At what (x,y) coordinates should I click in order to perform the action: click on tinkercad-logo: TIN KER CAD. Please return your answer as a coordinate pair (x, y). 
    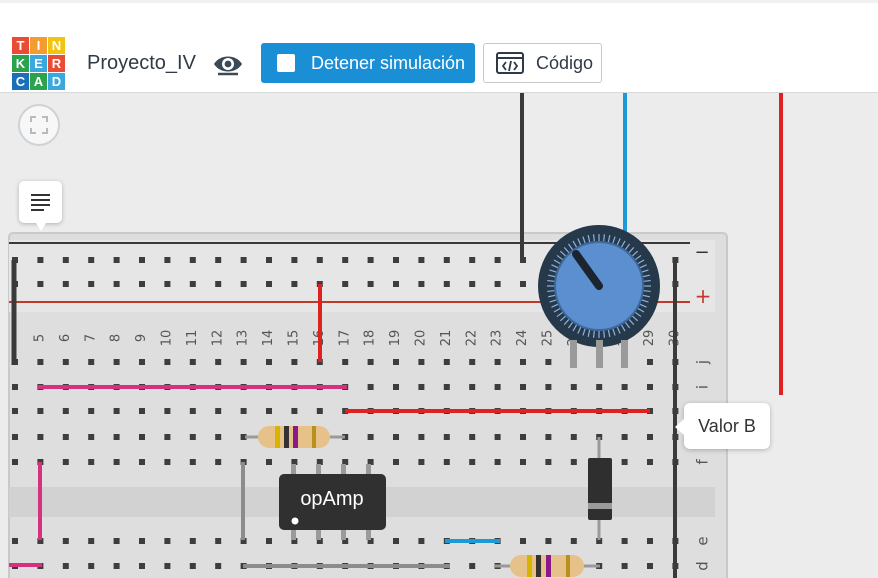
    Looking at the image, I should click on (39, 64).